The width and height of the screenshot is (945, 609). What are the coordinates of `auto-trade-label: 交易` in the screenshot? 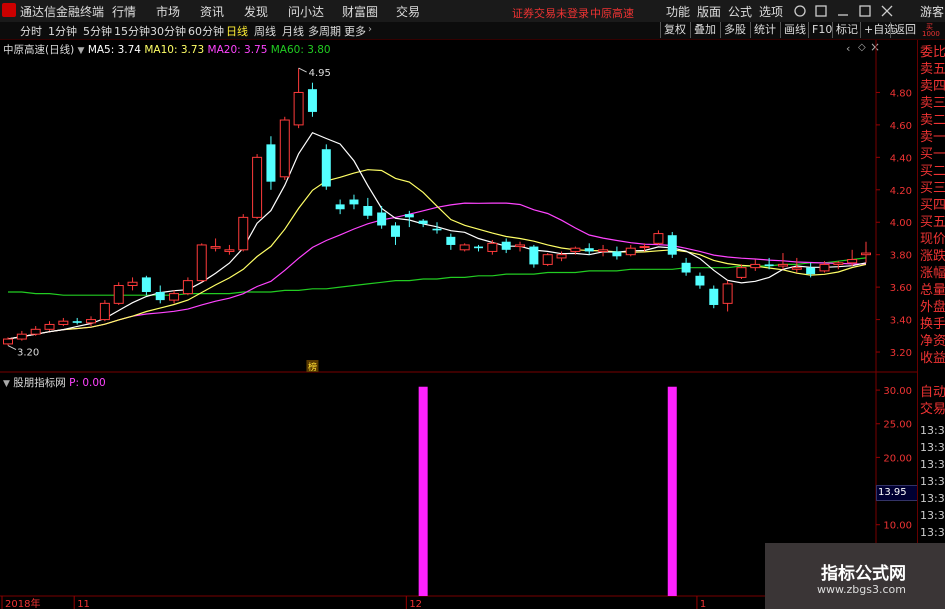 It's located at (932, 409).